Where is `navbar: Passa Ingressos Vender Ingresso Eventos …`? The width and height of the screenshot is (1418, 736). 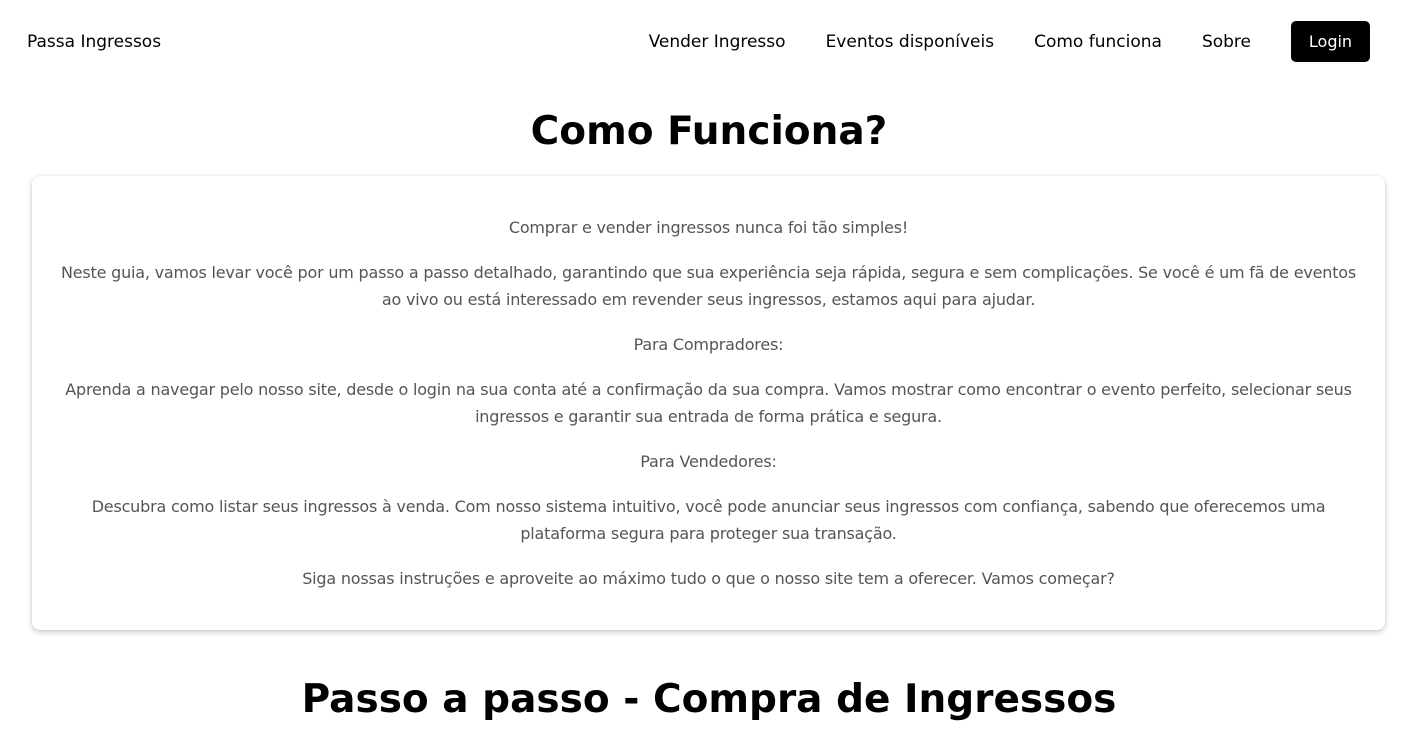
navbar: Passa Ingressos Vender Ingresso Eventos … is located at coordinates (709, 42).